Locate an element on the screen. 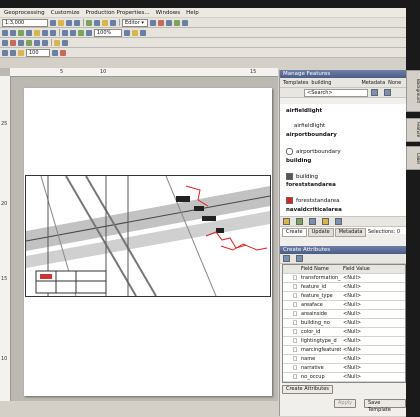  sort-icon is located at coordinates (286, 258).